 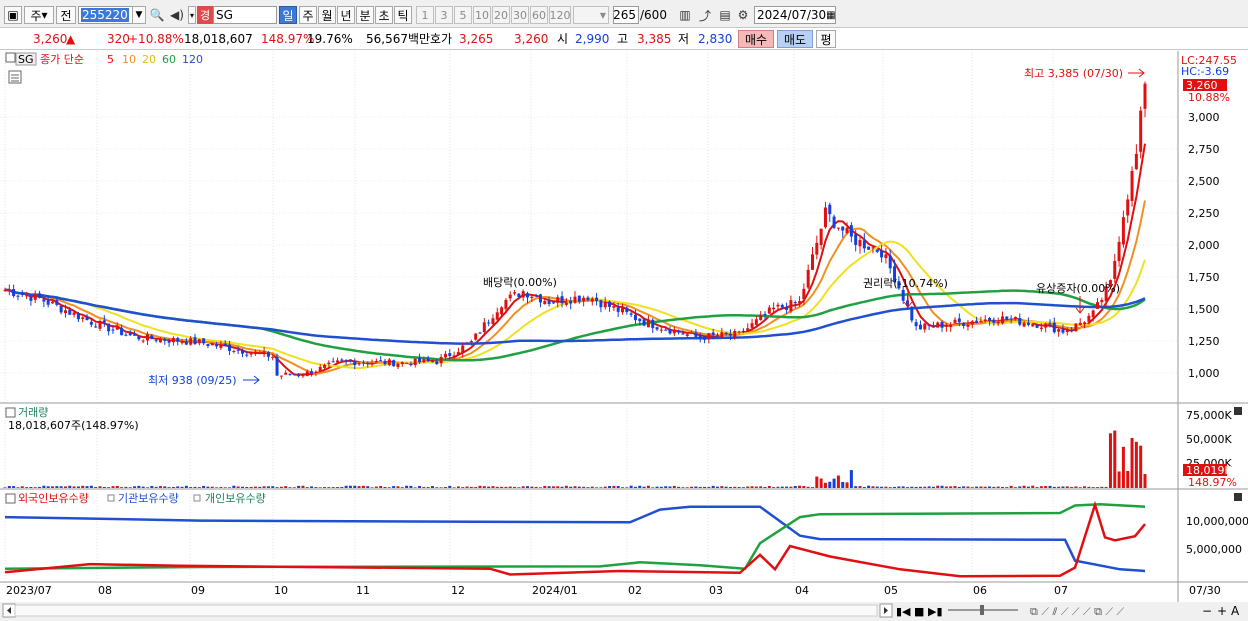 I want to click on preset-1: 1, so click(x=425, y=15).